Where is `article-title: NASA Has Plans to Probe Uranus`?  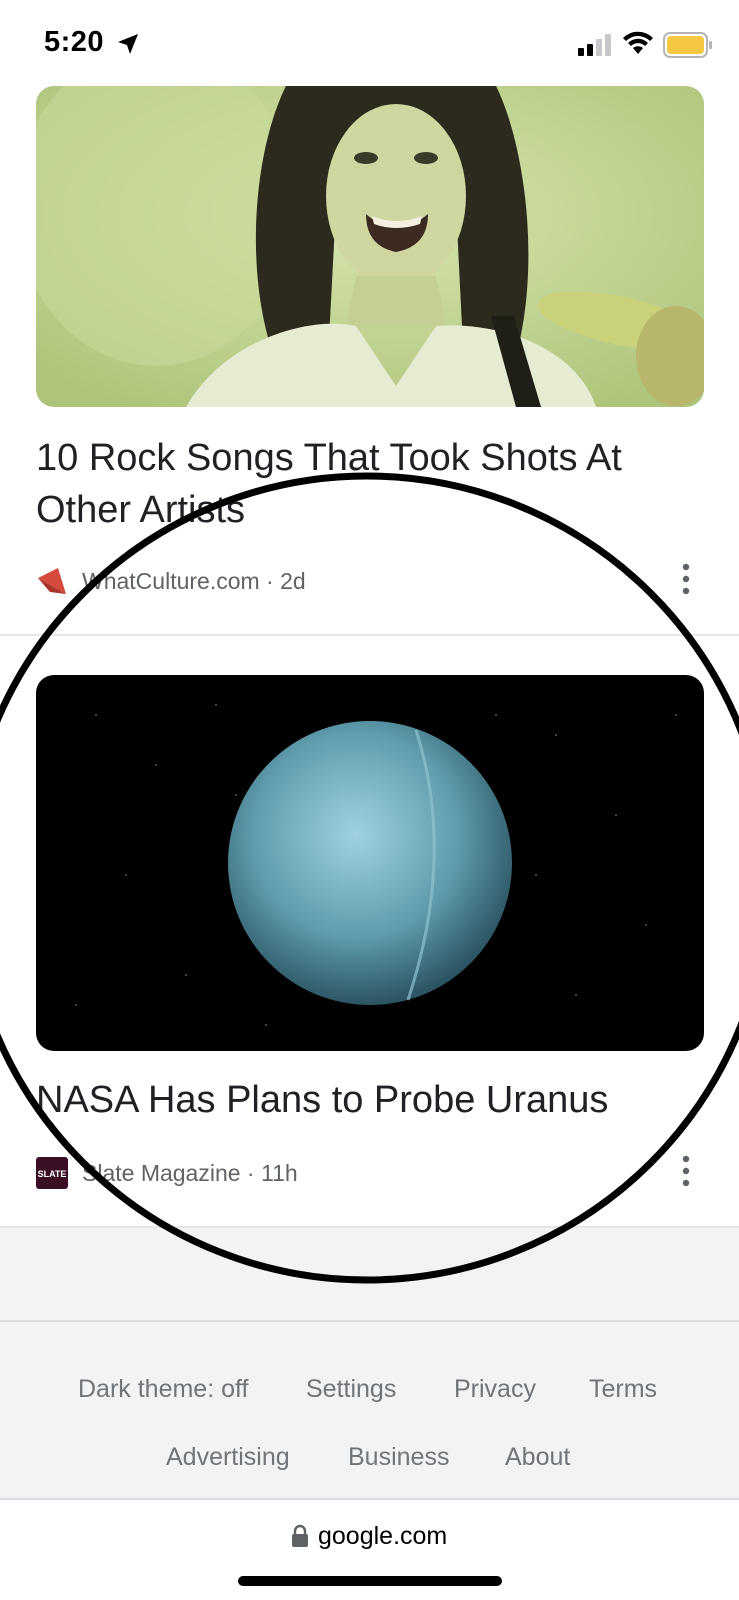 article-title: NASA Has Plans to Probe Uranus is located at coordinates (366, 1100).